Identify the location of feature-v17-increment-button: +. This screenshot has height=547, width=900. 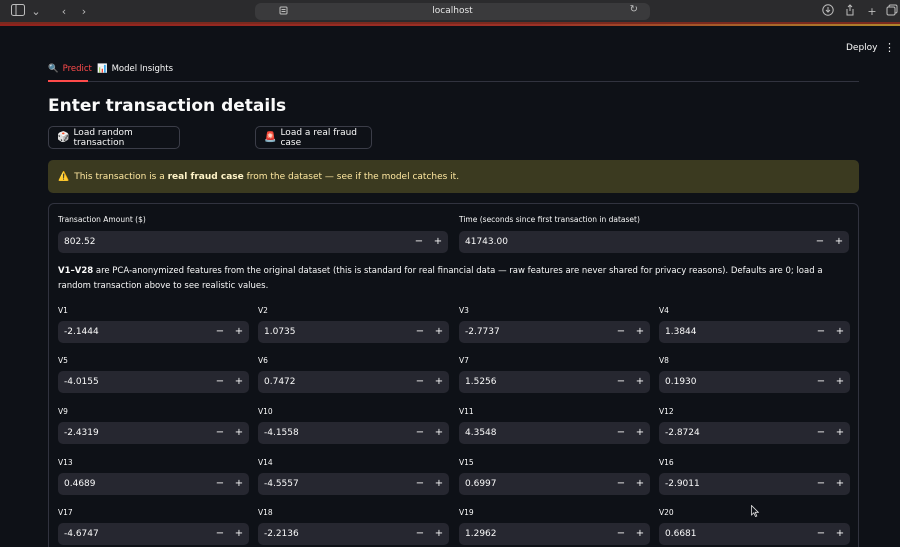
(239, 534).